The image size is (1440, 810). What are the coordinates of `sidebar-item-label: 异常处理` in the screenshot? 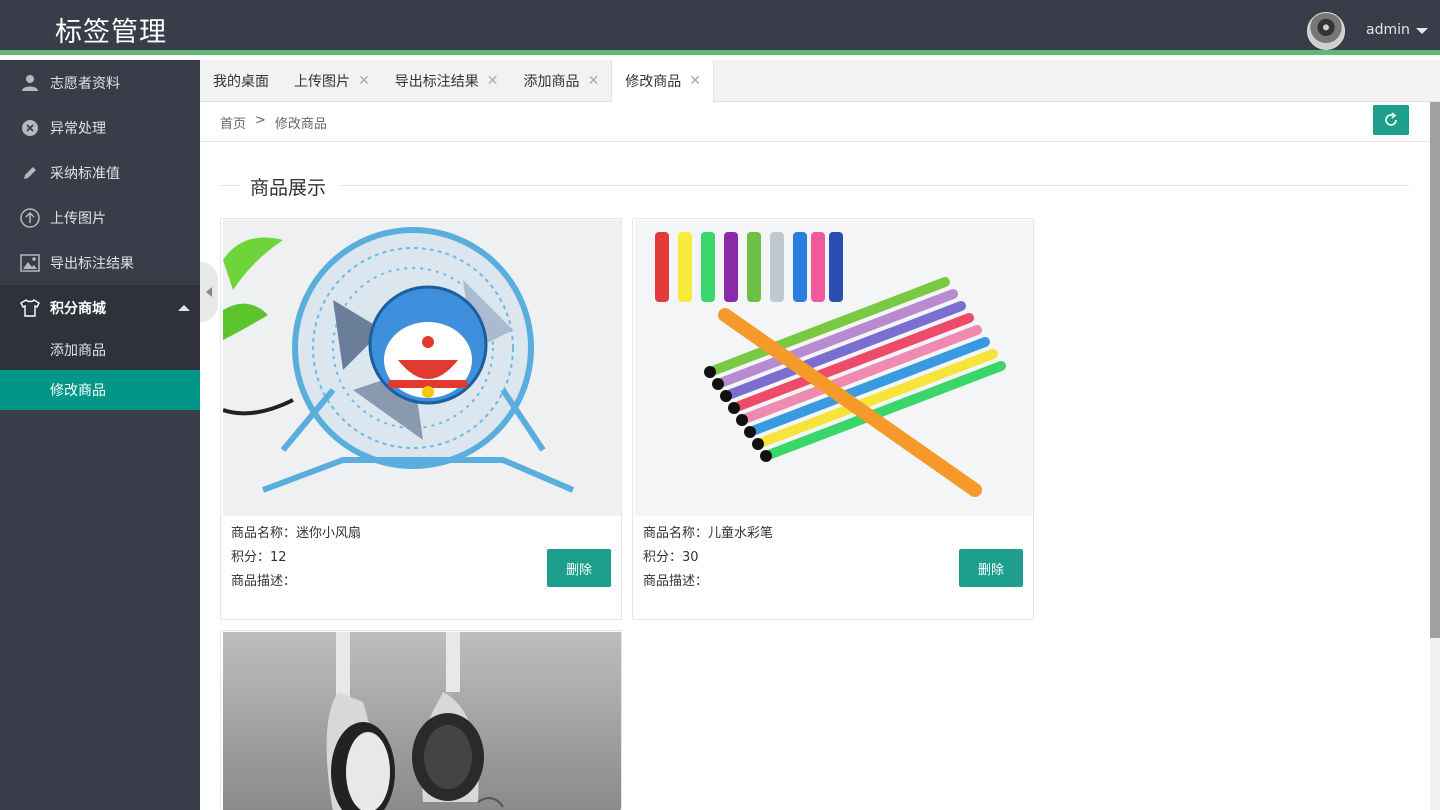 It's located at (78, 128).